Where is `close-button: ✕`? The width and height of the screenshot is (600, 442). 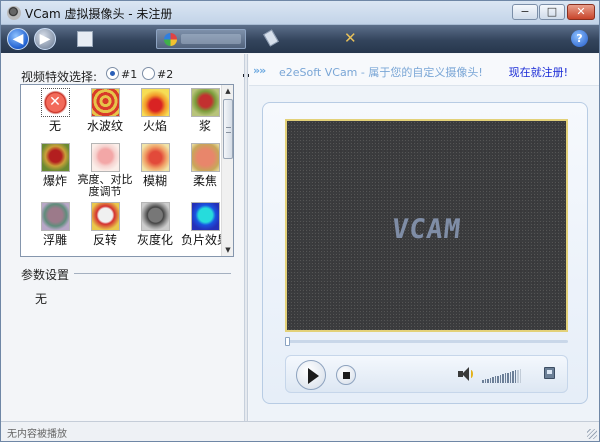
close-button: ✕ is located at coordinates (581, 12).